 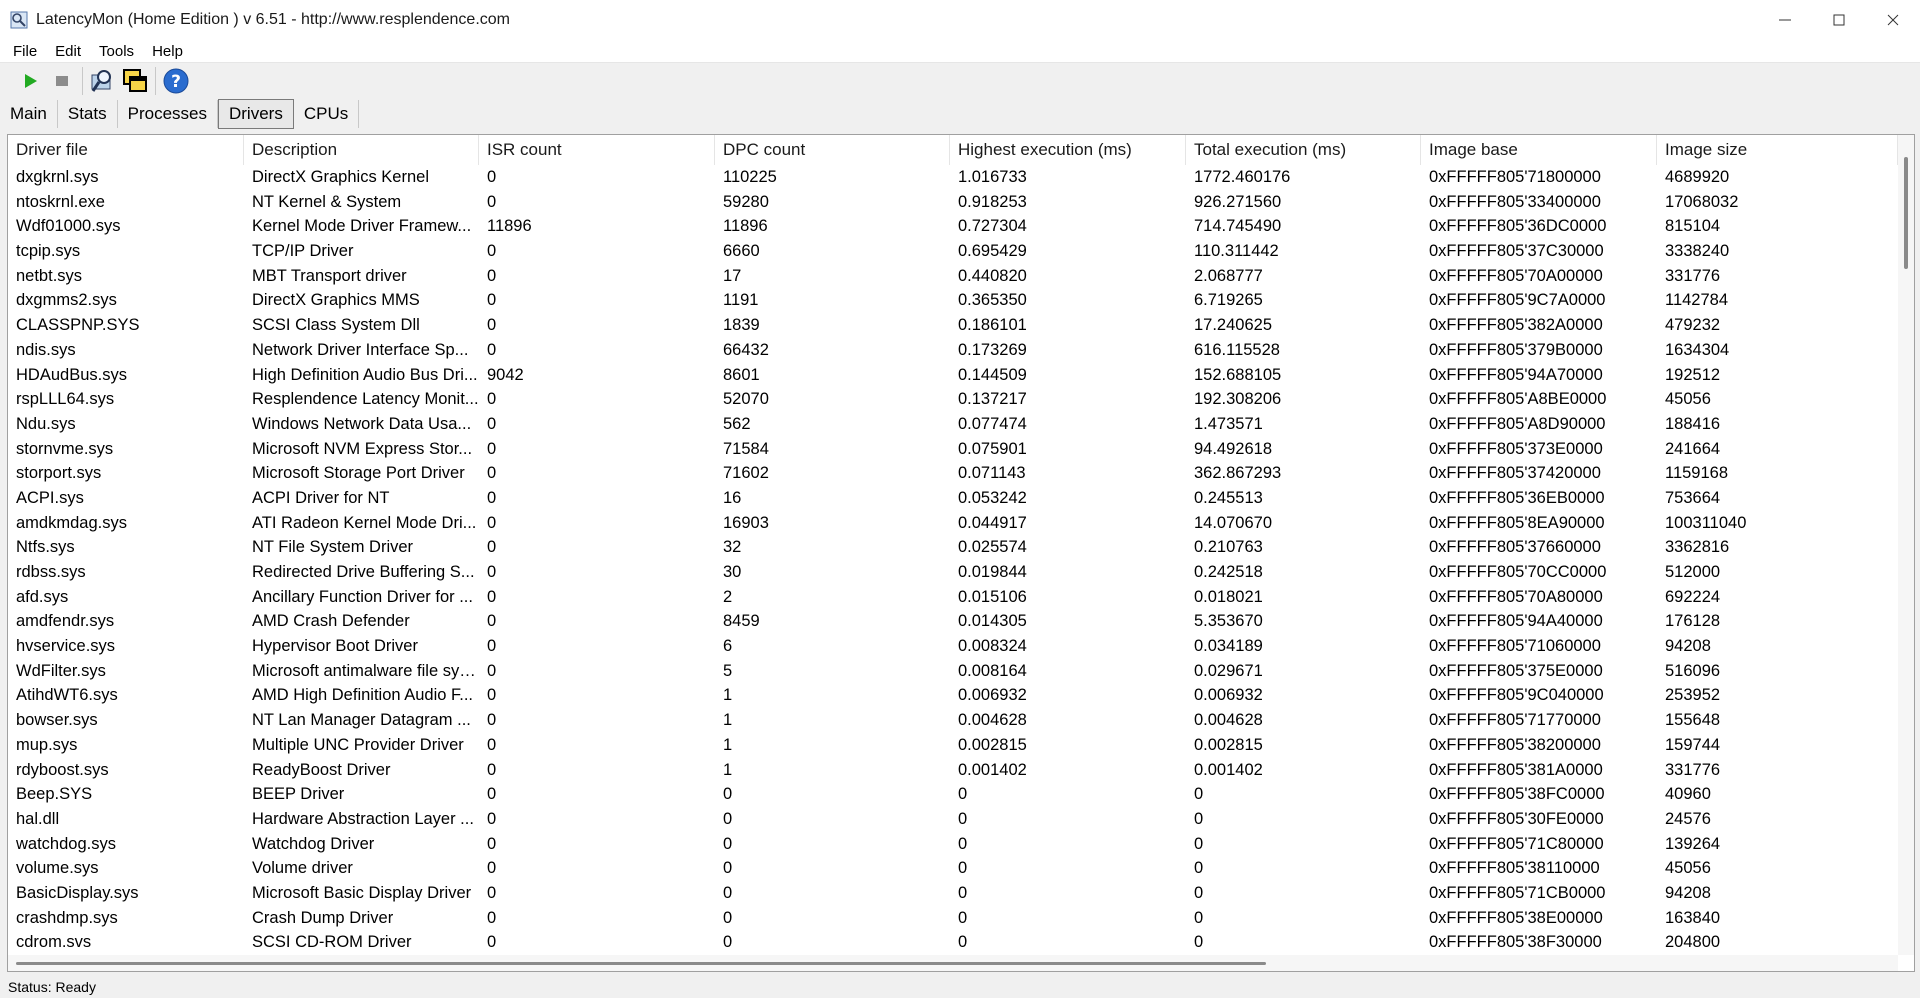 What do you see at coordinates (1518, 226) in the screenshot?
I see `image-base-cell: 0xFFFFF805'36DC0000` at bounding box center [1518, 226].